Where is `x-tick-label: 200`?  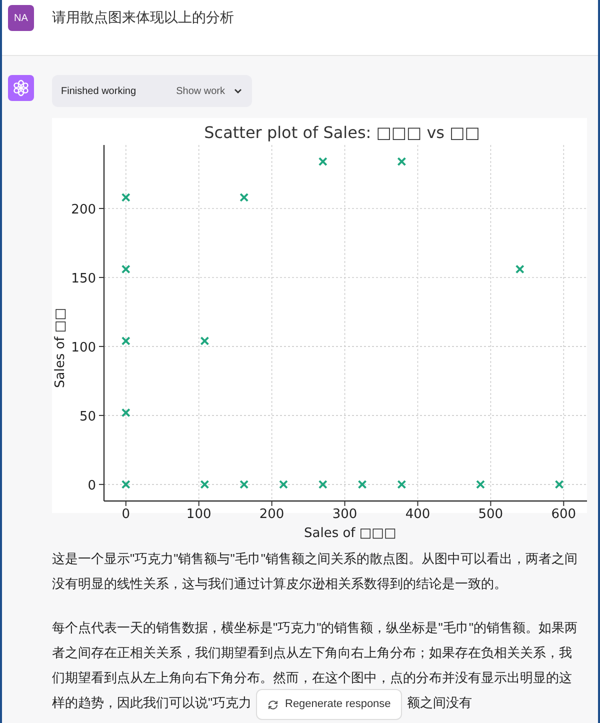
x-tick-label: 200 is located at coordinates (271, 514).